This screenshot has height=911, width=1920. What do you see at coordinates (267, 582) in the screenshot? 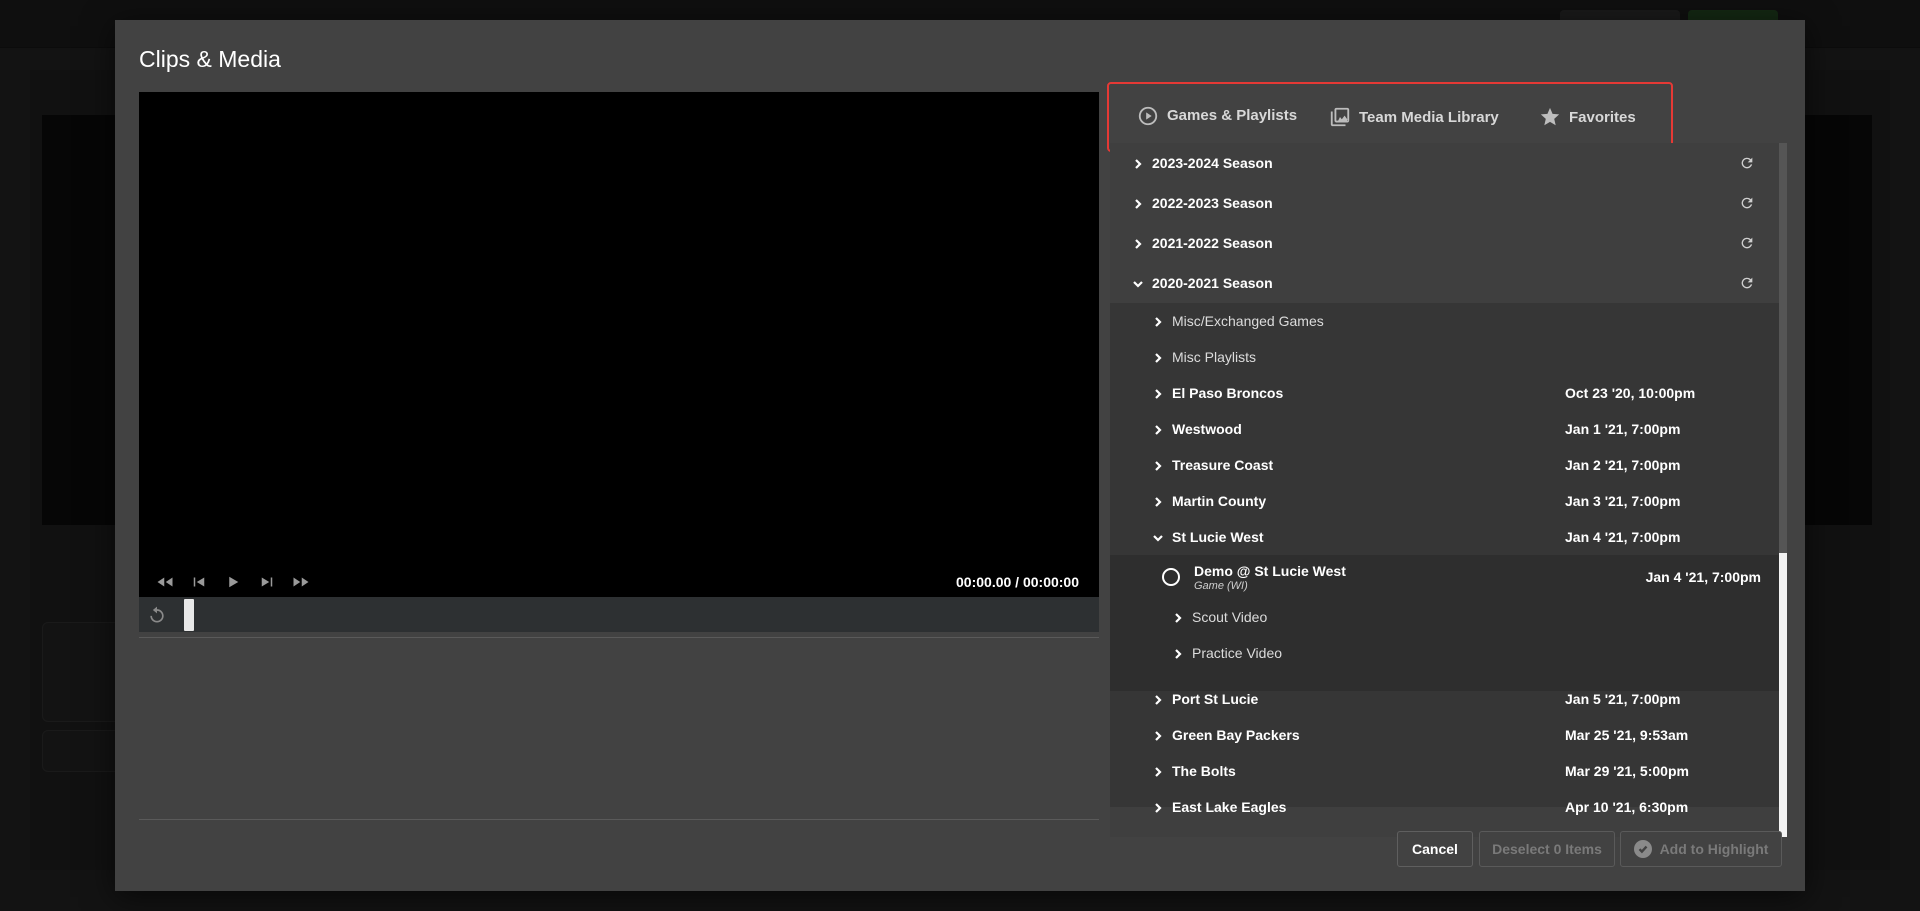
I see `step-forward-icon` at bounding box center [267, 582].